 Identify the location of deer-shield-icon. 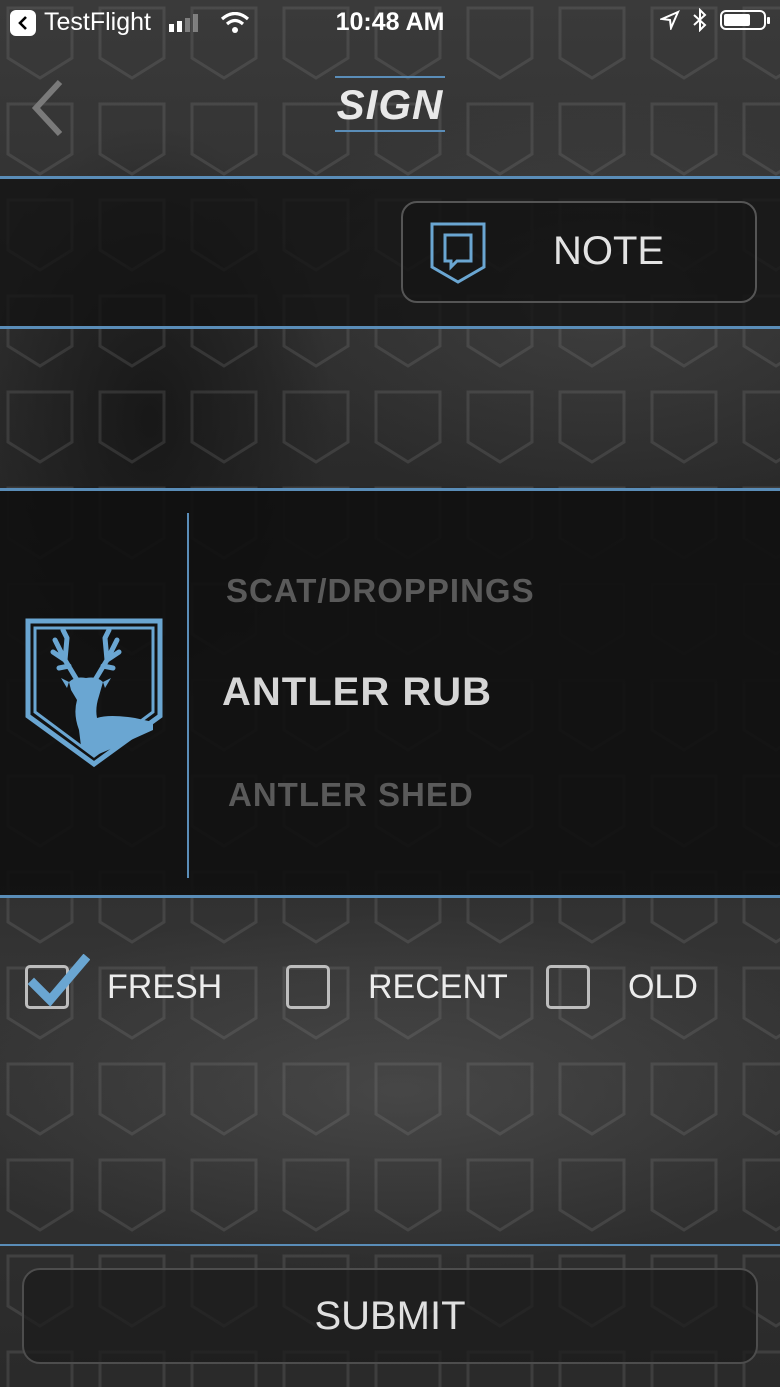
(94, 693).